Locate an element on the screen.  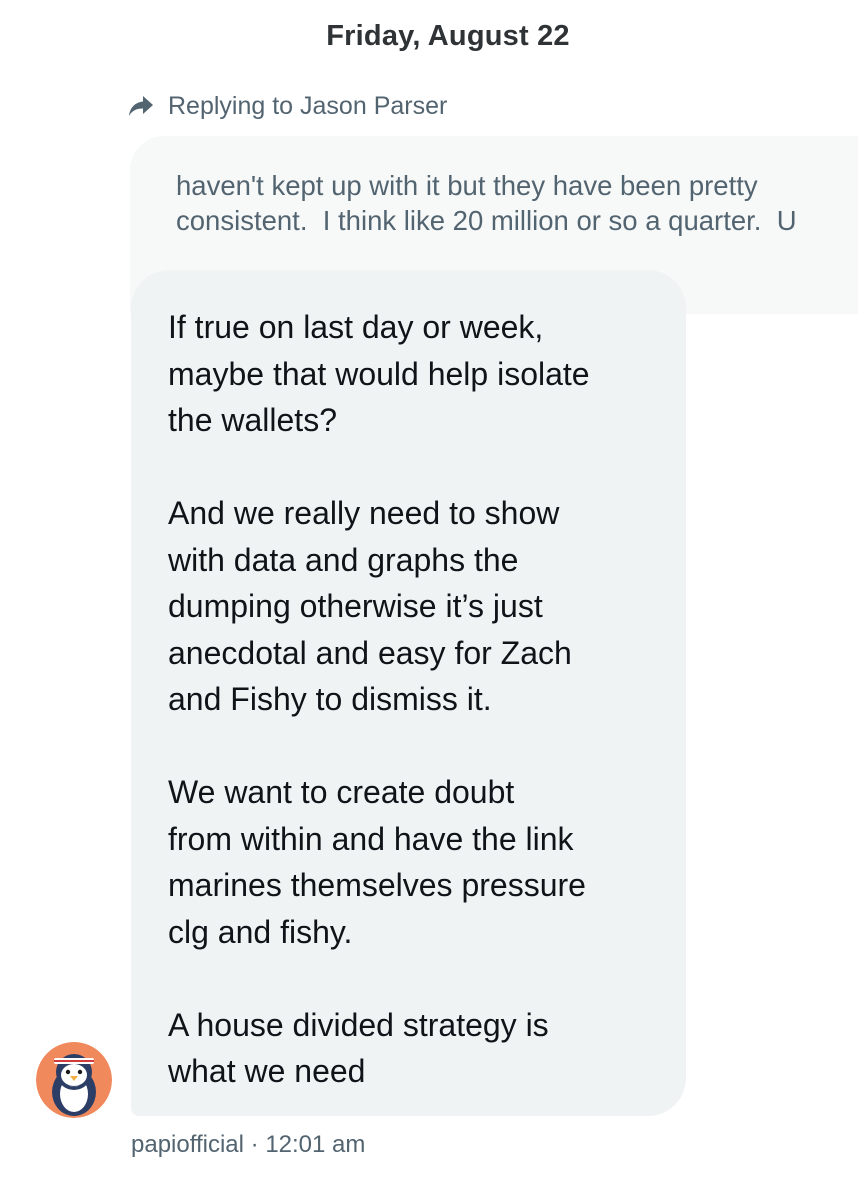
sender-name: papiofficial is located at coordinates (187, 1144).